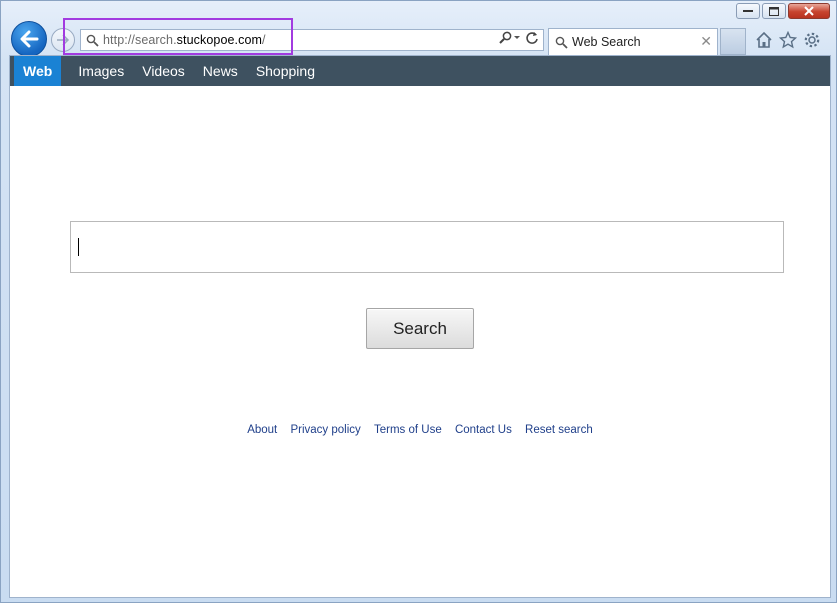 This screenshot has height=603, width=837. I want to click on tab-favicon-search-icon, so click(561, 42).